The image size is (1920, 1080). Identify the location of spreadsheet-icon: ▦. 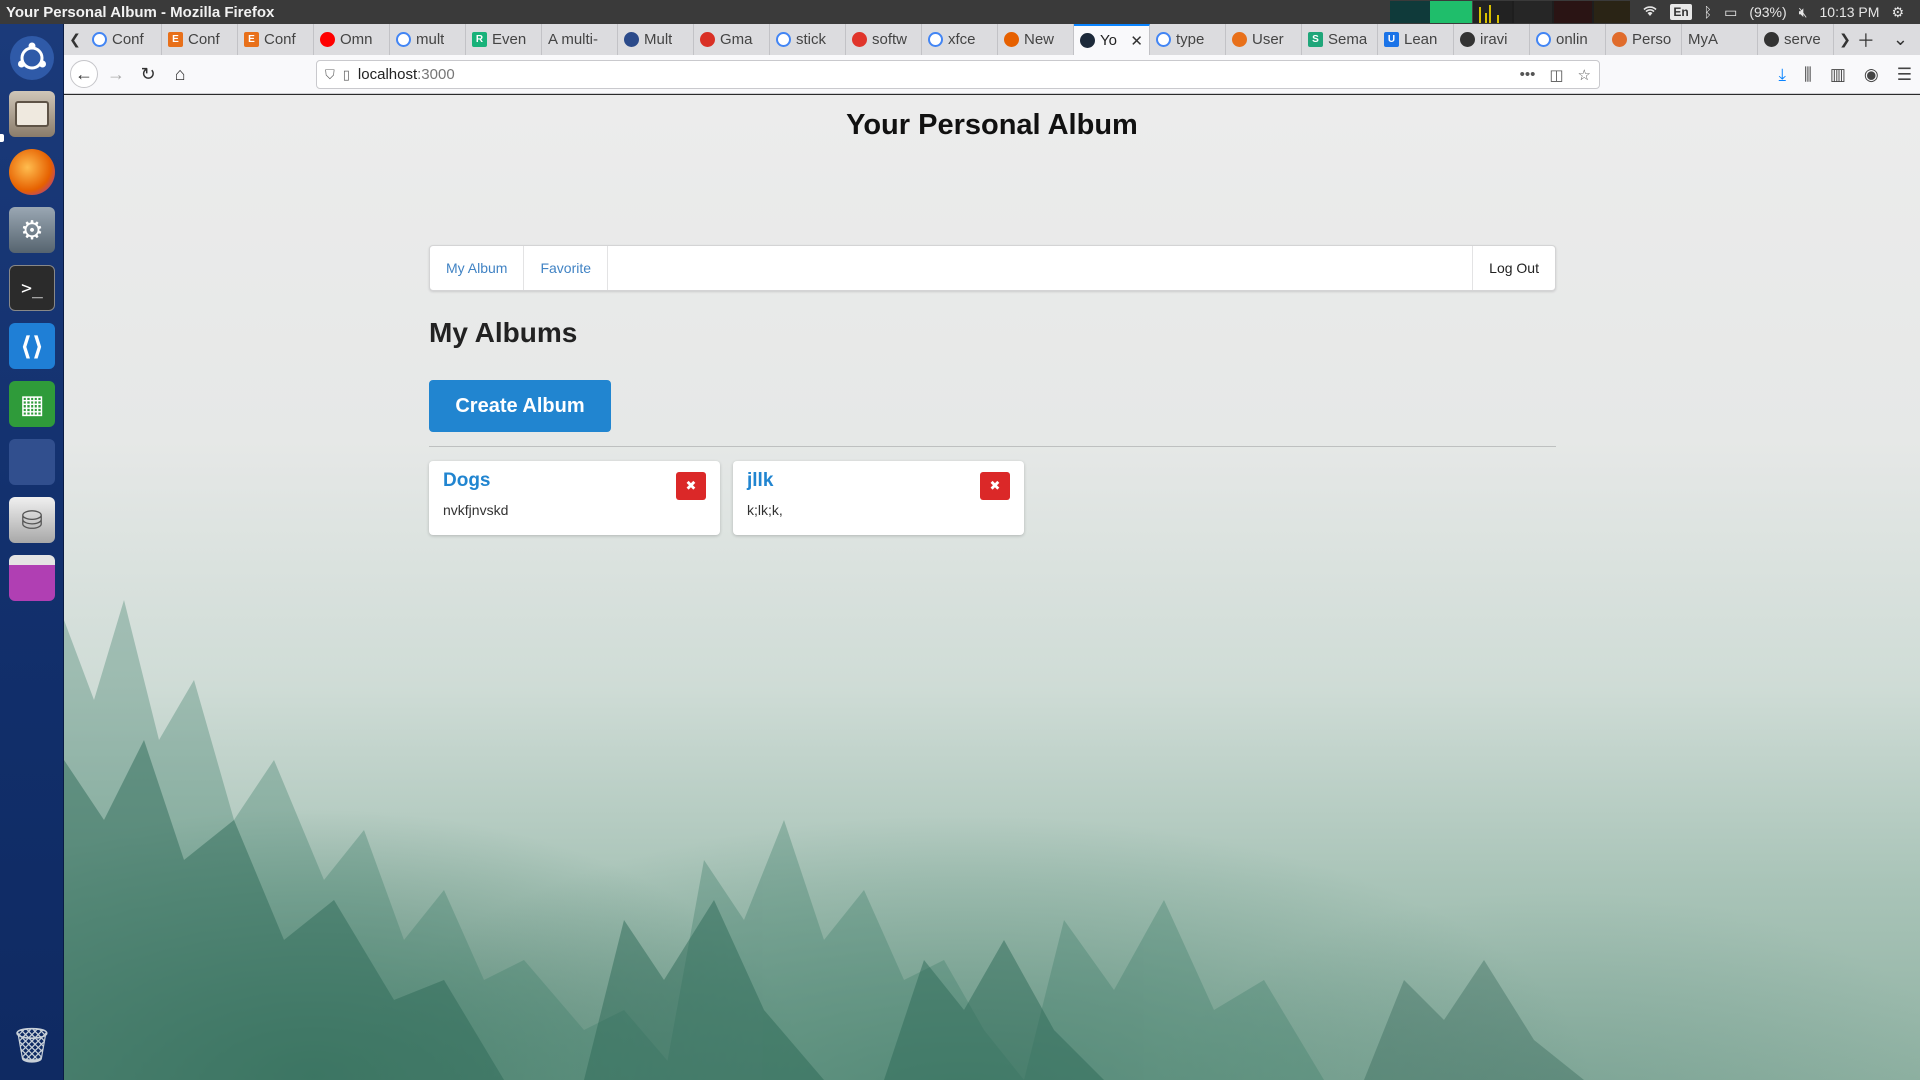
(32, 404).